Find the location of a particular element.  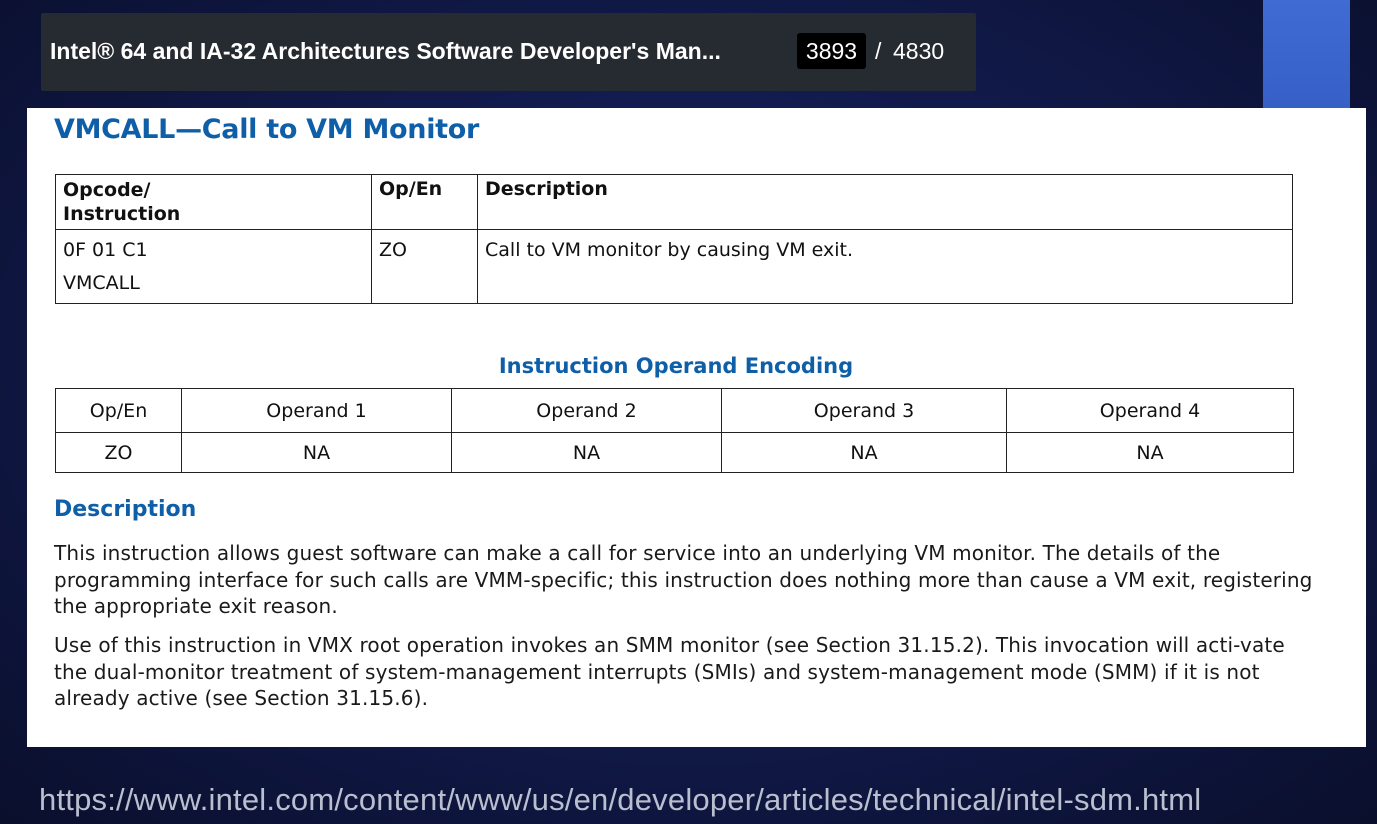

instruction-value: VMCALL is located at coordinates (101, 283).